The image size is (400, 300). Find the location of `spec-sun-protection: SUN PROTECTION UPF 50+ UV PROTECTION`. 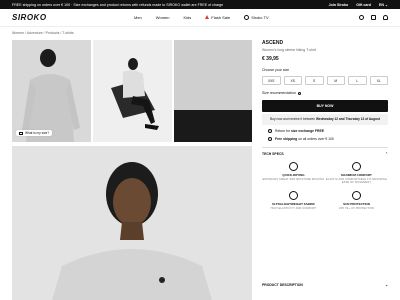

spec-sun-protection: SUN PROTECTION UPF 50+ UV PROTECTION is located at coordinates (356, 200).